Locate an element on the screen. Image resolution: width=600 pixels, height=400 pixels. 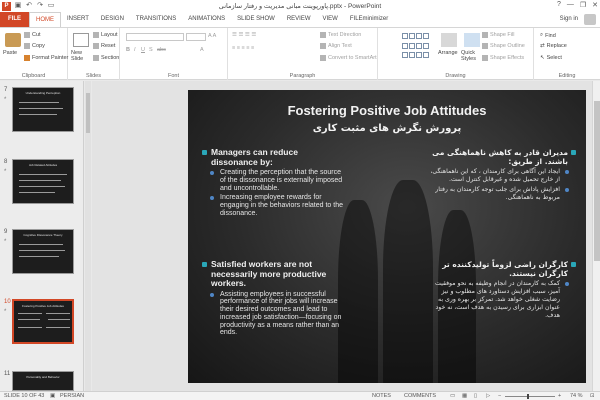
editor-scrollbar is located at coordinates (596, 236).